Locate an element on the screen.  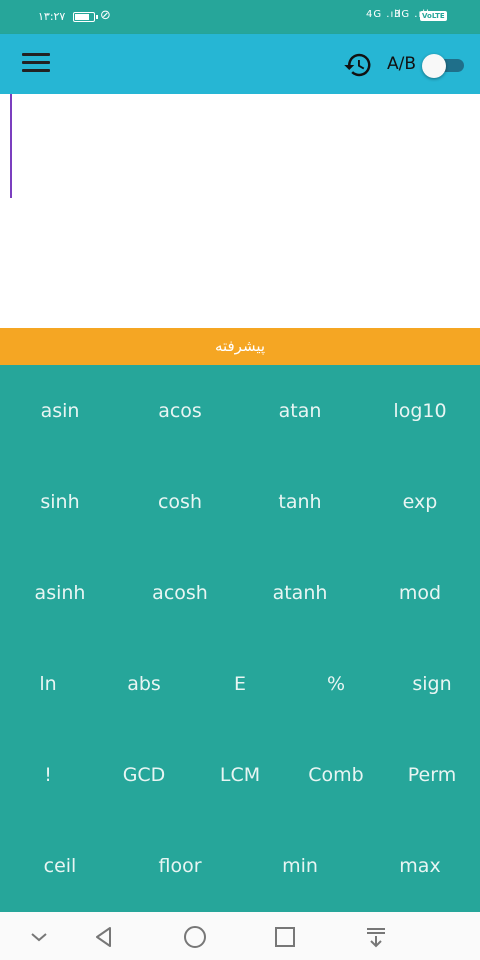
key-row: sinh cosh tanh exp is located at coordinates (240, 501).